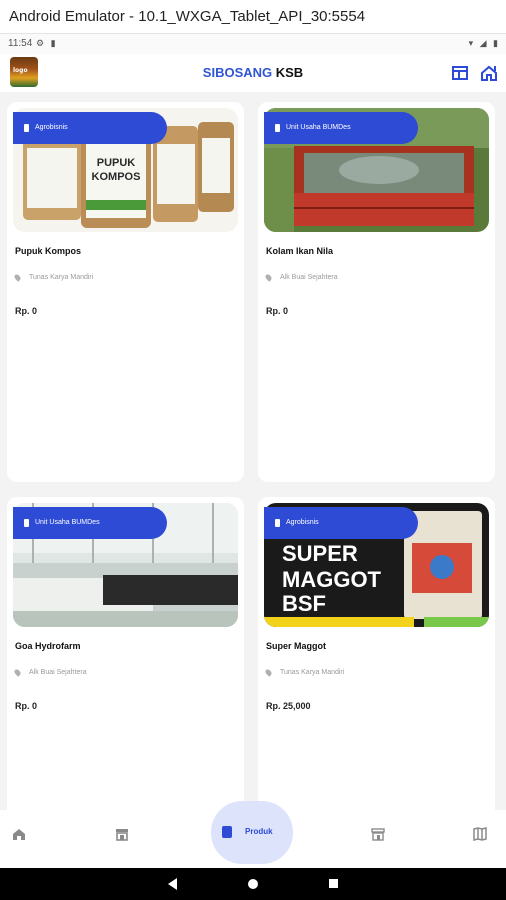  I want to click on bottom-navigation: Produk, so click(253, 834).